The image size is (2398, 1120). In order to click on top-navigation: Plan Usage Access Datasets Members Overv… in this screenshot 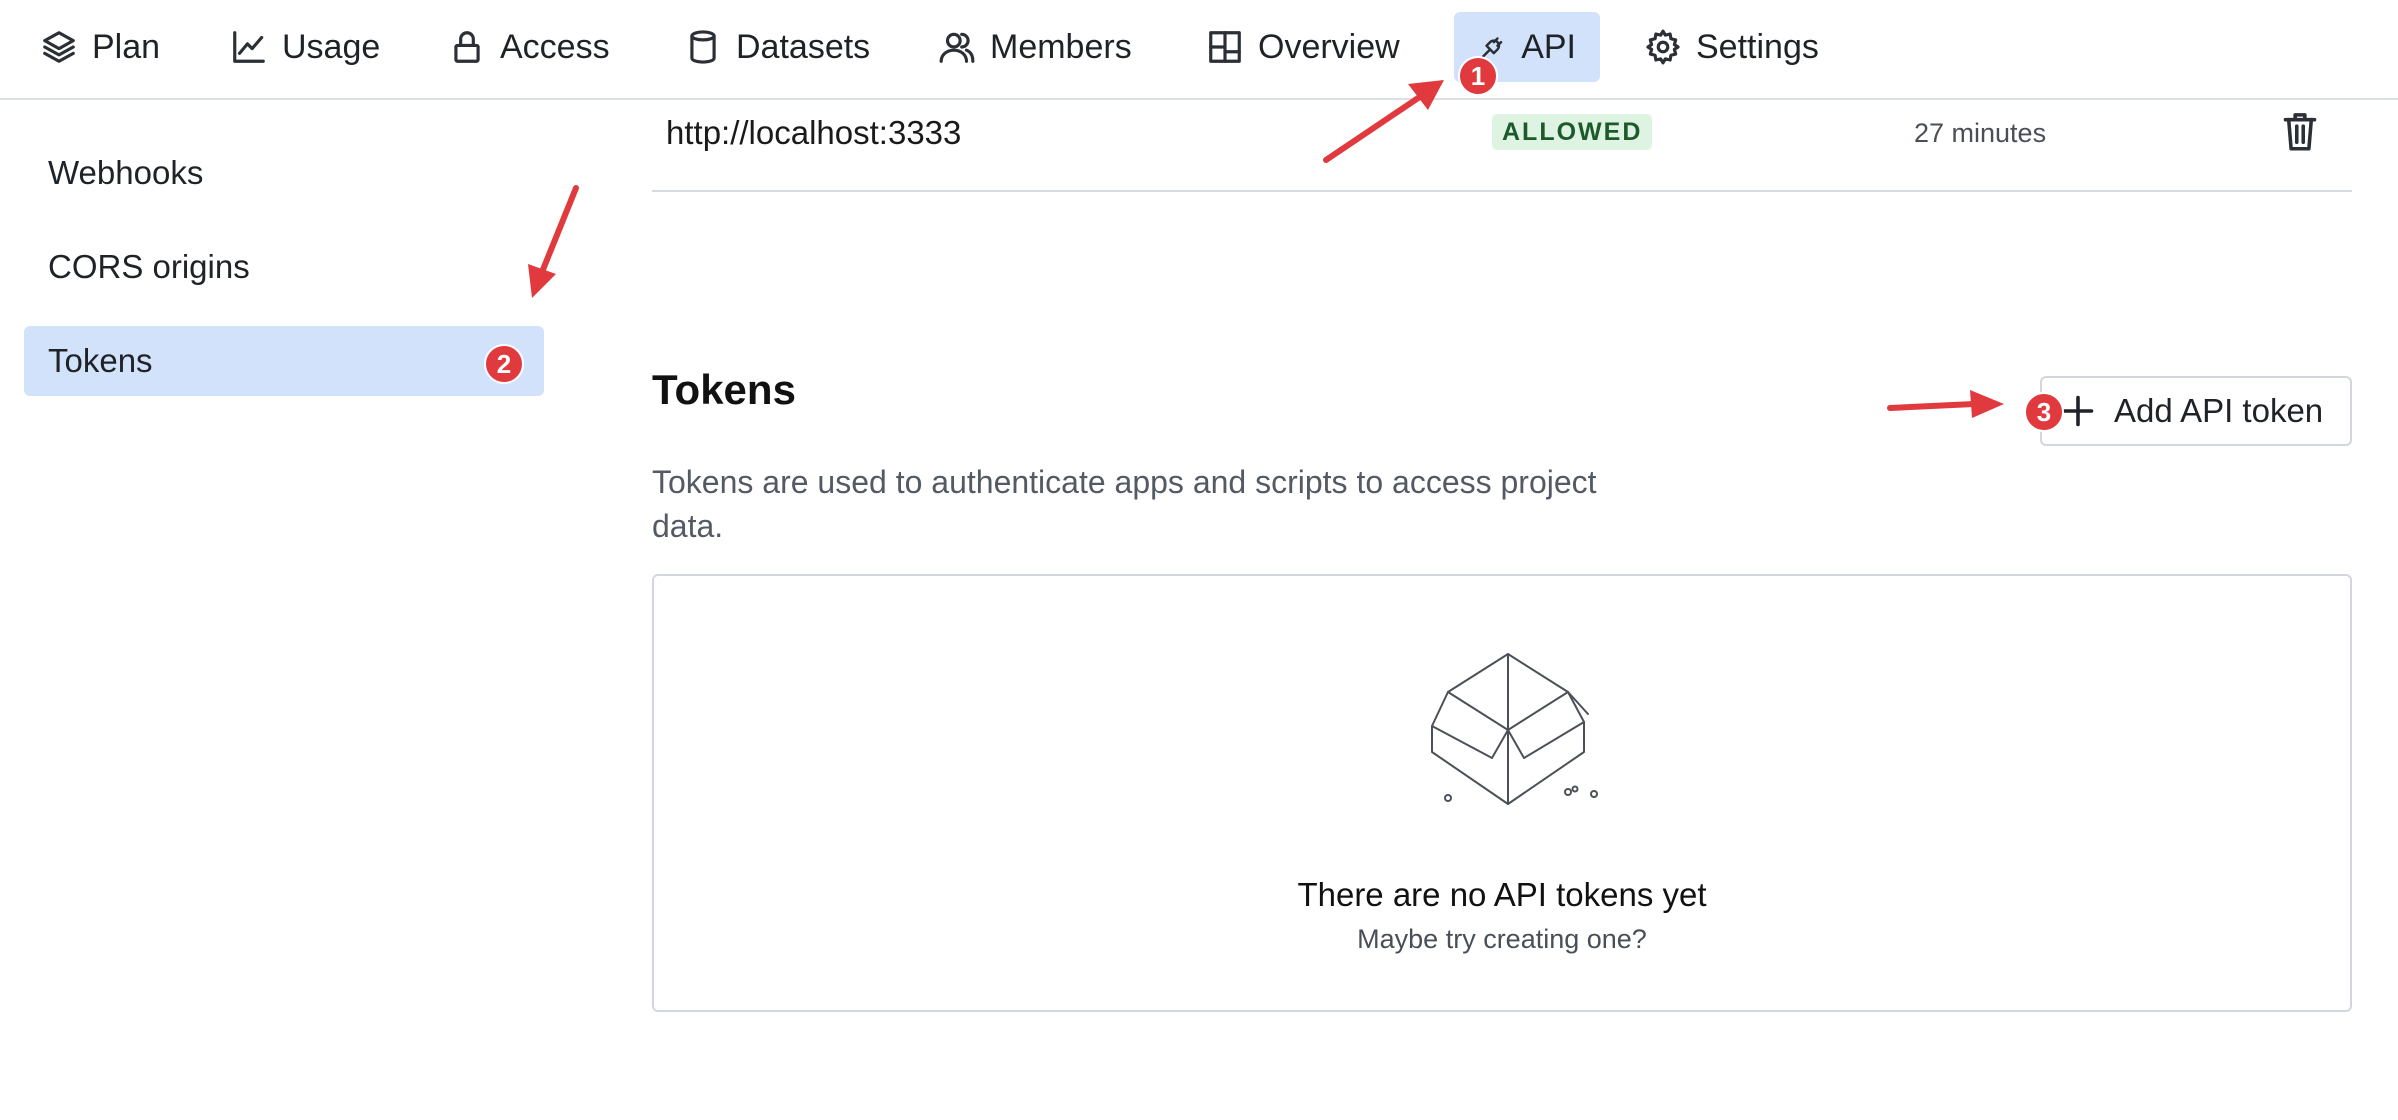, I will do `click(1199, 50)`.